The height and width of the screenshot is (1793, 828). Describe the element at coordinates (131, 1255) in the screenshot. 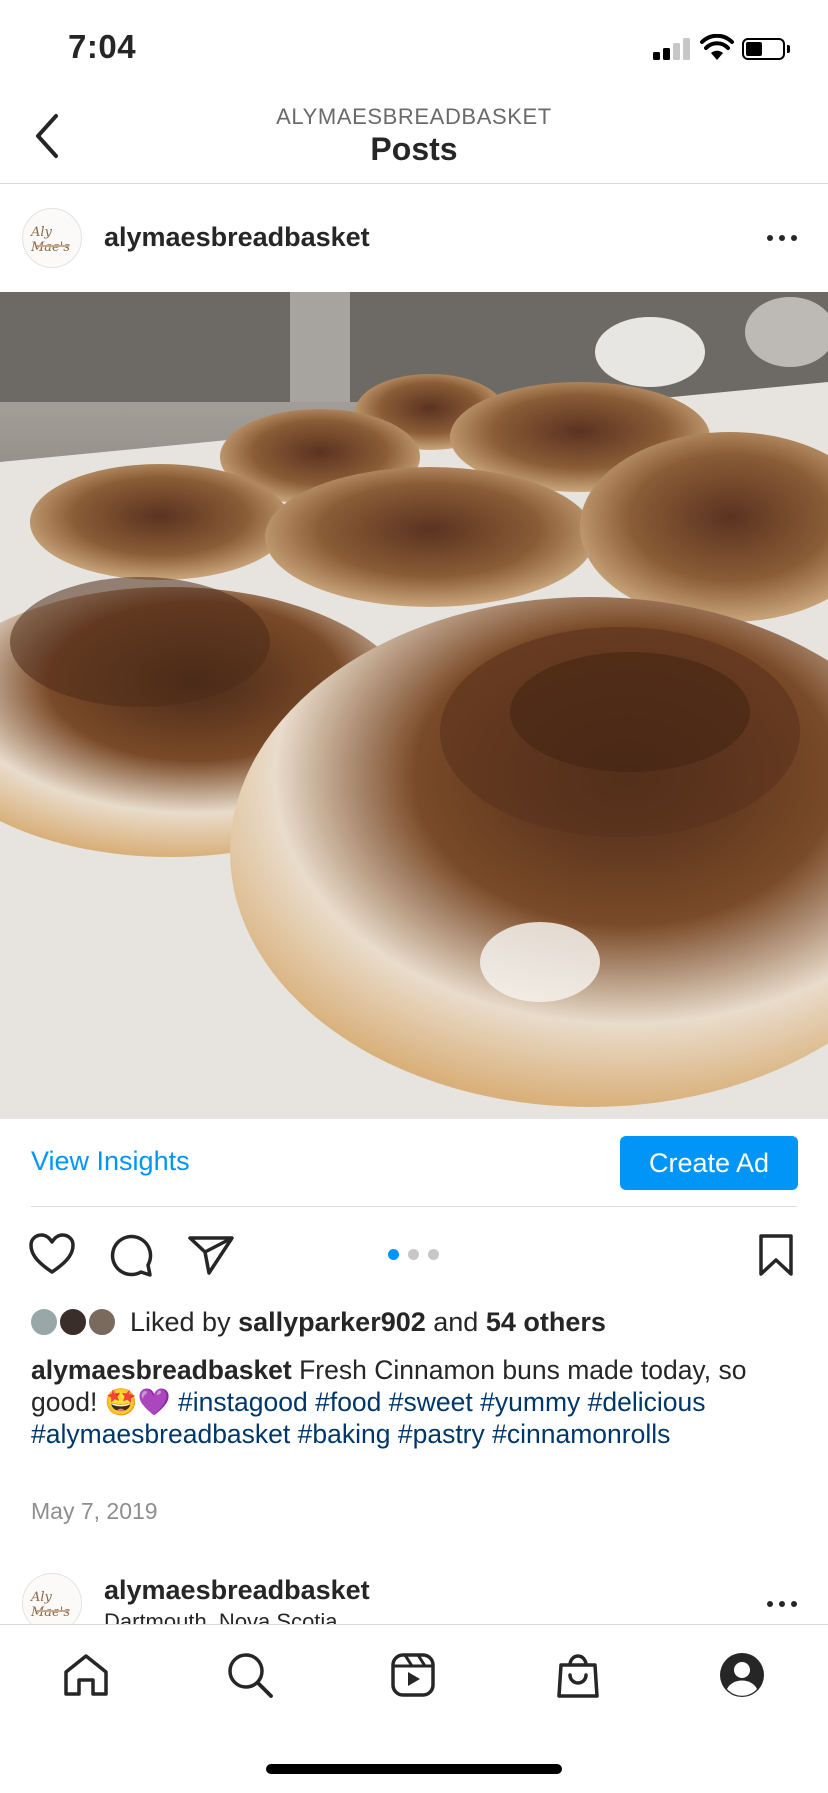

I see `comment-icon` at that location.